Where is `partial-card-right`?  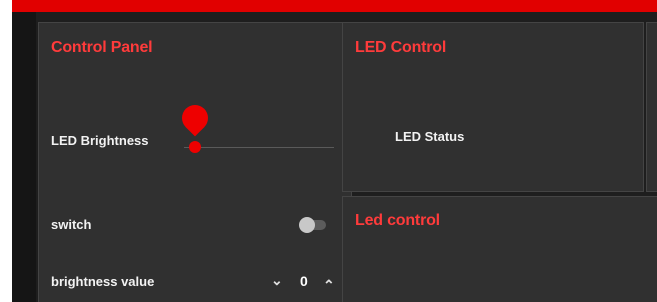
partial-card-right is located at coordinates (651, 107).